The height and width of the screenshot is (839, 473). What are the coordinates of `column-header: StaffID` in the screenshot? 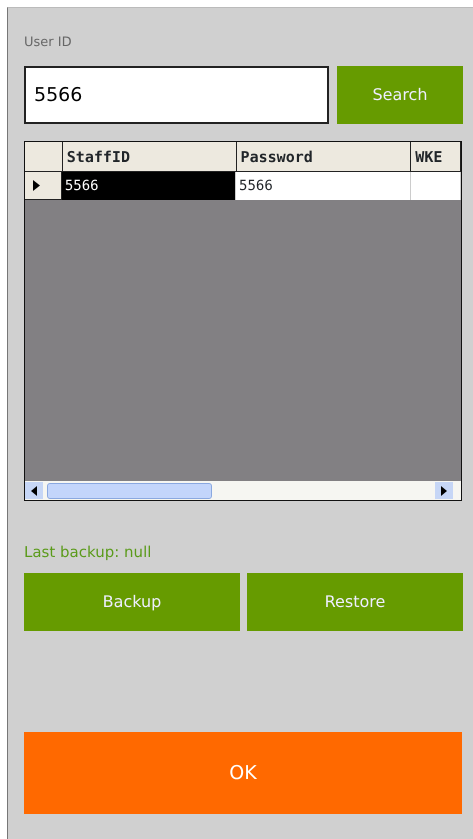 It's located at (149, 157).